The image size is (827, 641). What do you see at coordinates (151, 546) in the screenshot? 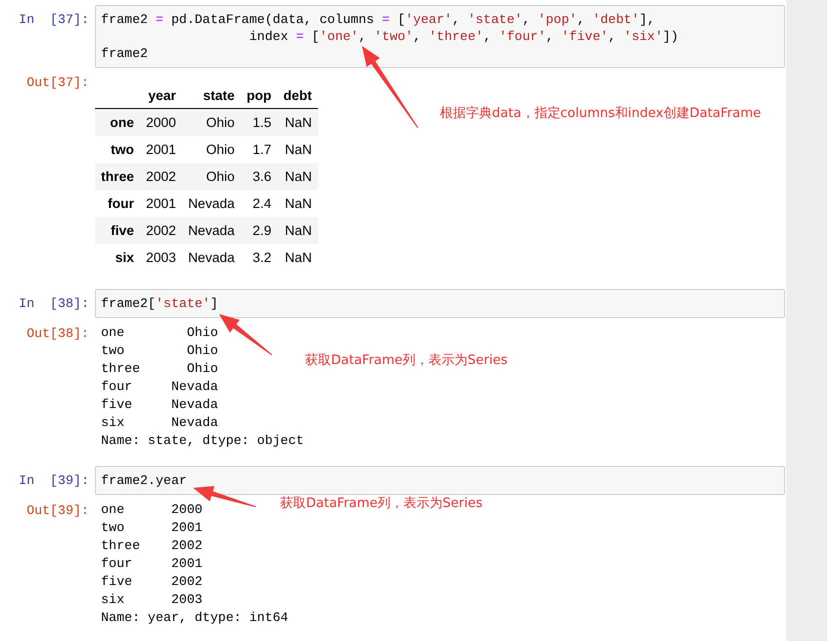
I see `output-line: three 2002` at bounding box center [151, 546].